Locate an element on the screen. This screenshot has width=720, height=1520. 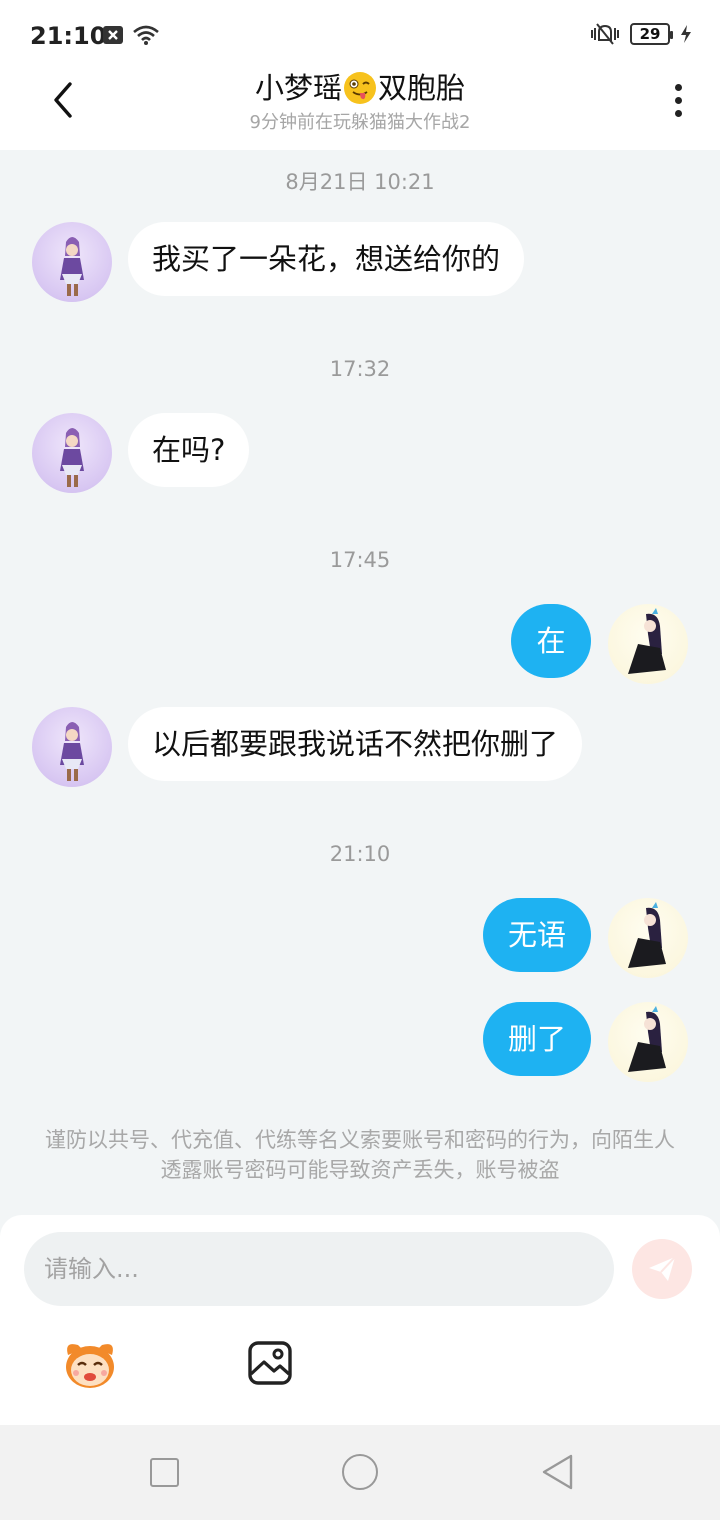
nav-back-icon is located at coordinates (557, 1472).